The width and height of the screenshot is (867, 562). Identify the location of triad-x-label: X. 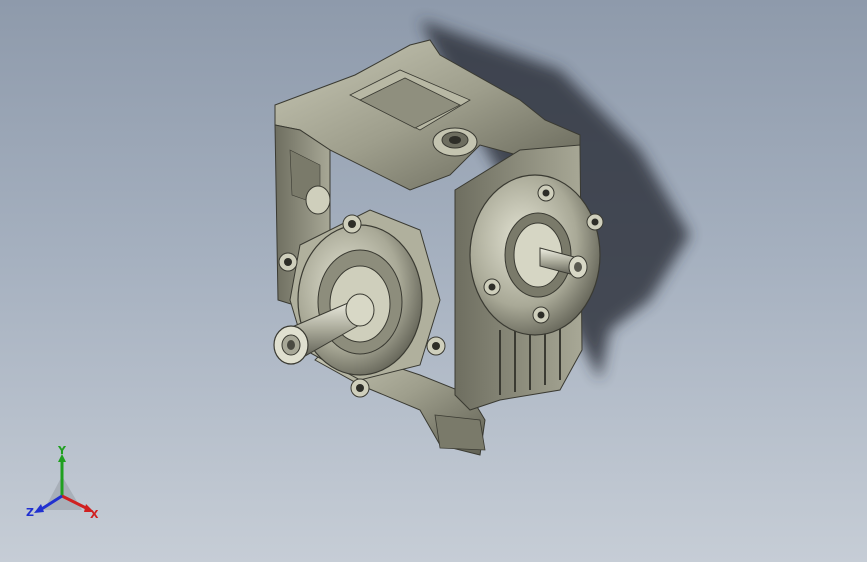
(94, 514).